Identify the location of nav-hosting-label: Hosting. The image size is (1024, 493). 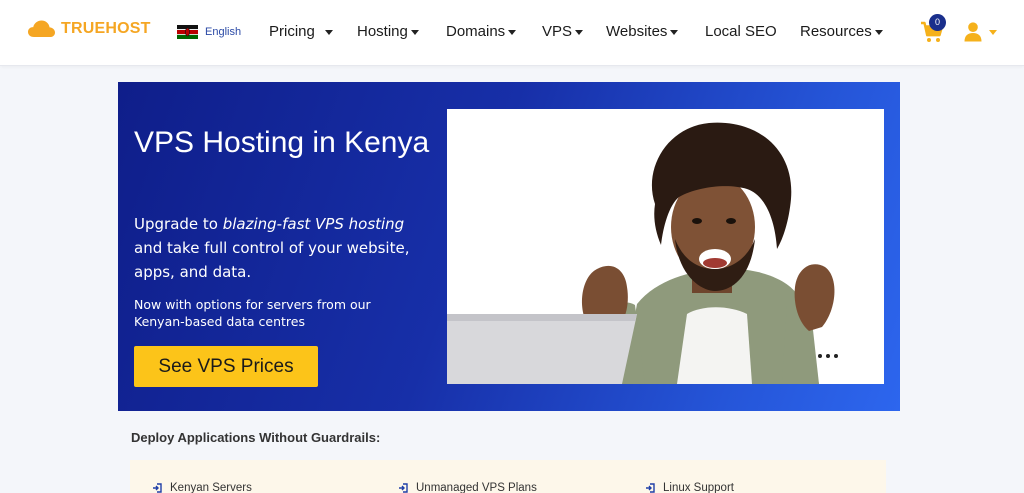
(382, 31).